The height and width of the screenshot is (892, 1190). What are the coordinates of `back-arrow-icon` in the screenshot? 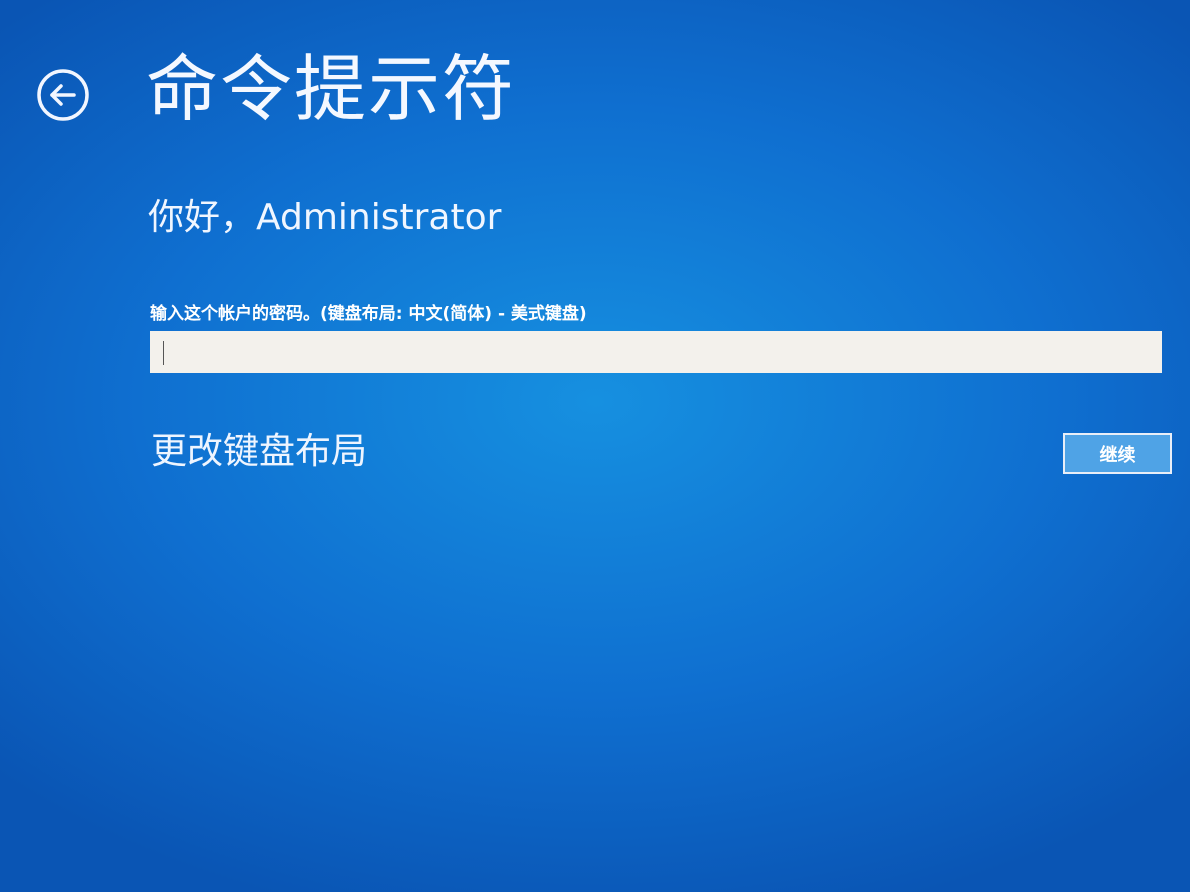 It's located at (63, 95).